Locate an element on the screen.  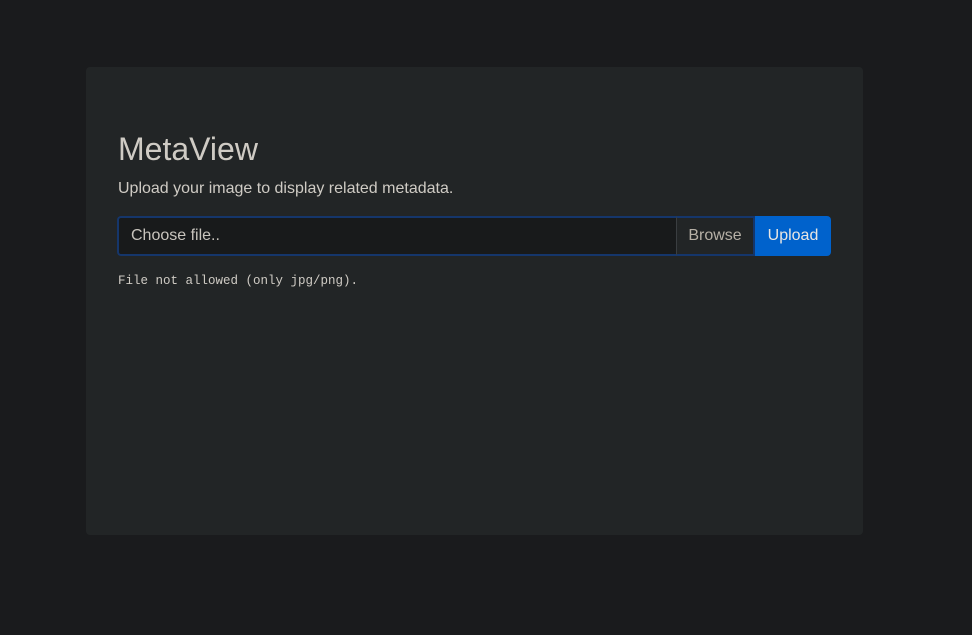
file-upload-group: Choose file.. Browse Upload is located at coordinates (474, 236).